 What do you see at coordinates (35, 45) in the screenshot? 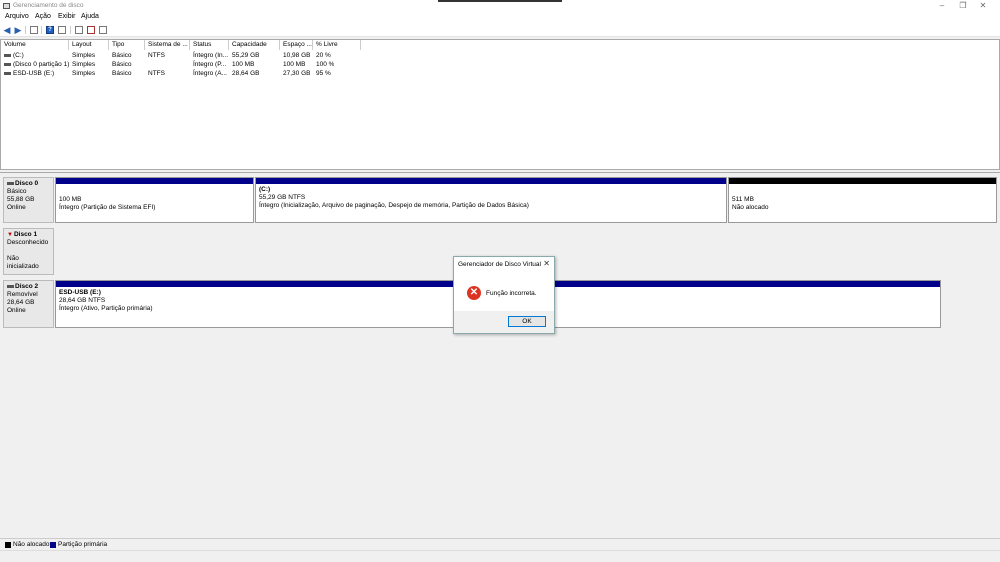
I see `column-volume: Volume` at bounding box center [35, 45].